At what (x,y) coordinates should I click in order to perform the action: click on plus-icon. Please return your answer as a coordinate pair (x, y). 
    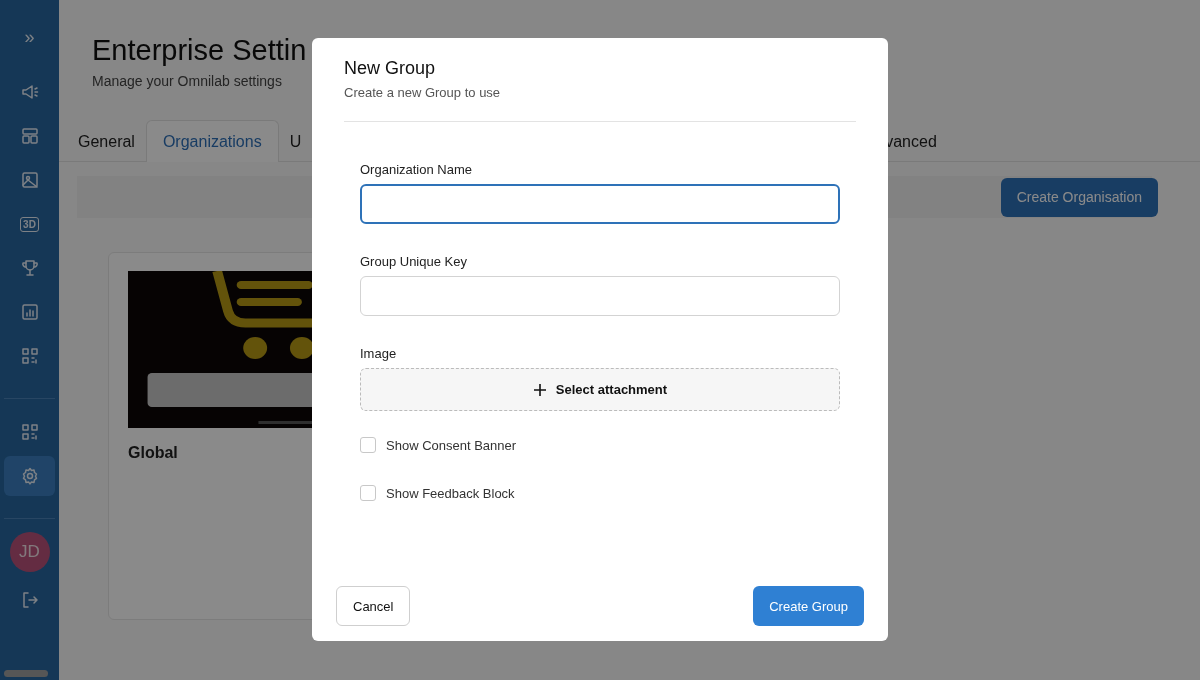
    Looking at the image, I should click on (539, 389).